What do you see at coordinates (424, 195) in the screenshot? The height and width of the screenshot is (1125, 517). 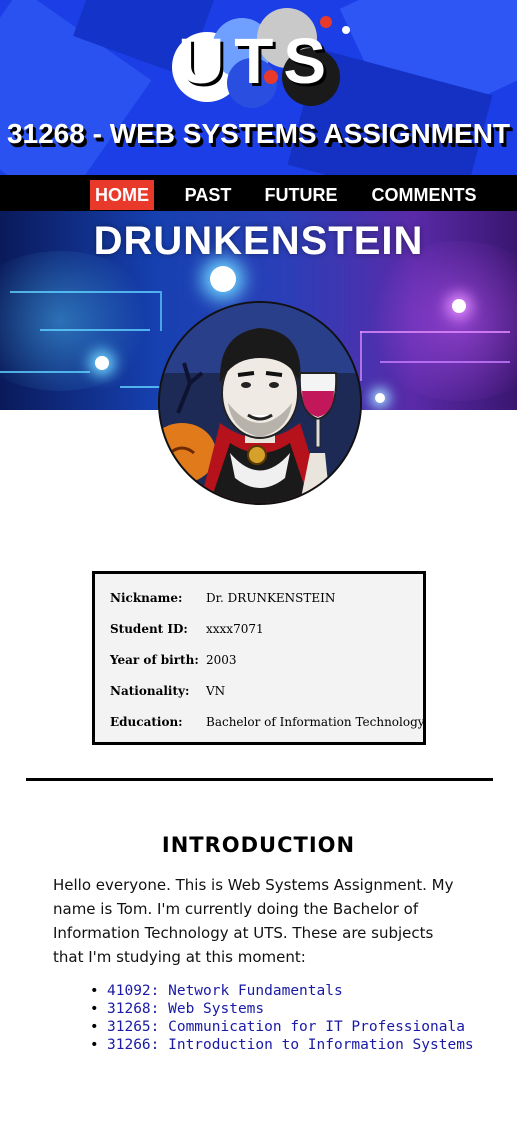 I see `nav-comments: COMMENTS` at bounding box center [424, 195].